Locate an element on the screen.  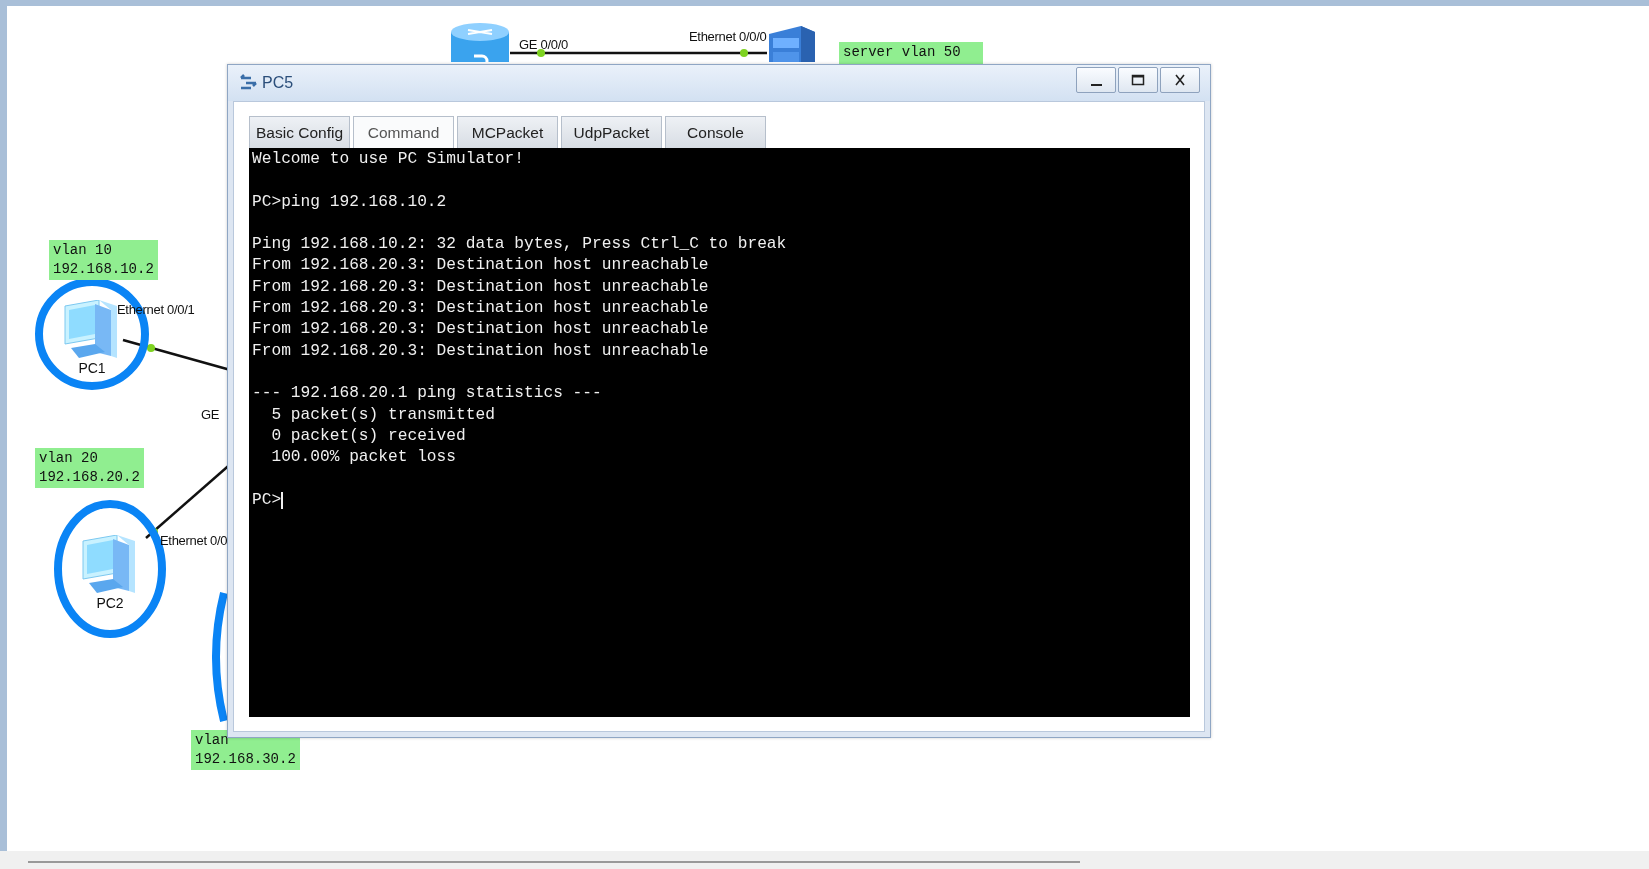
text-cursor is located at coordinates (282, 500).